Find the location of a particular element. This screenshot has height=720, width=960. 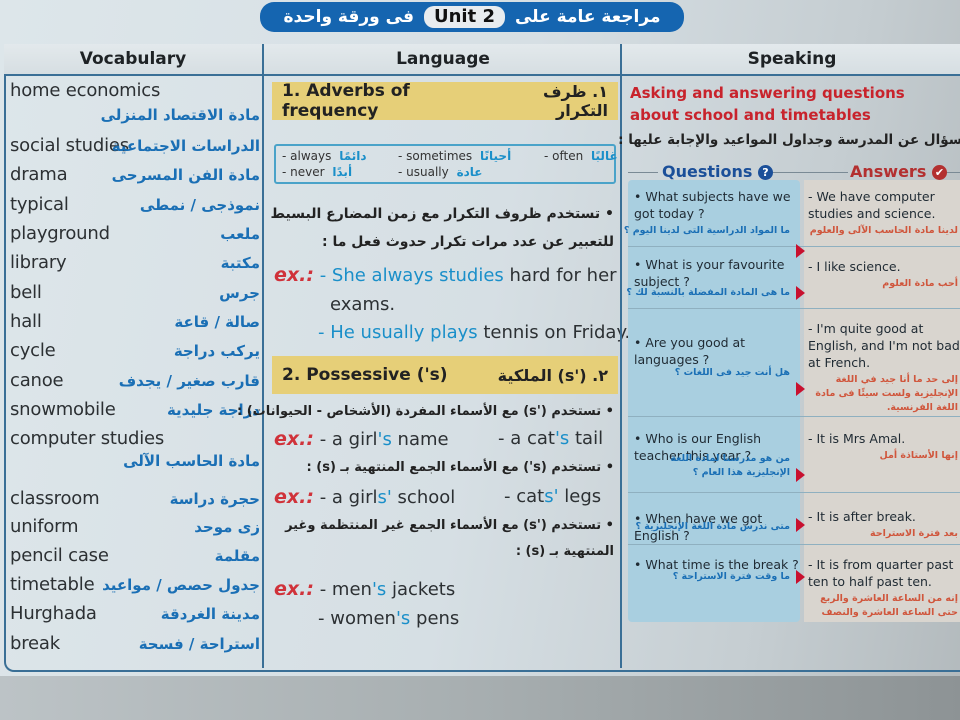

section-possessive-title-en: 2. Possessive ('s) is located at coordinates (365, 375).